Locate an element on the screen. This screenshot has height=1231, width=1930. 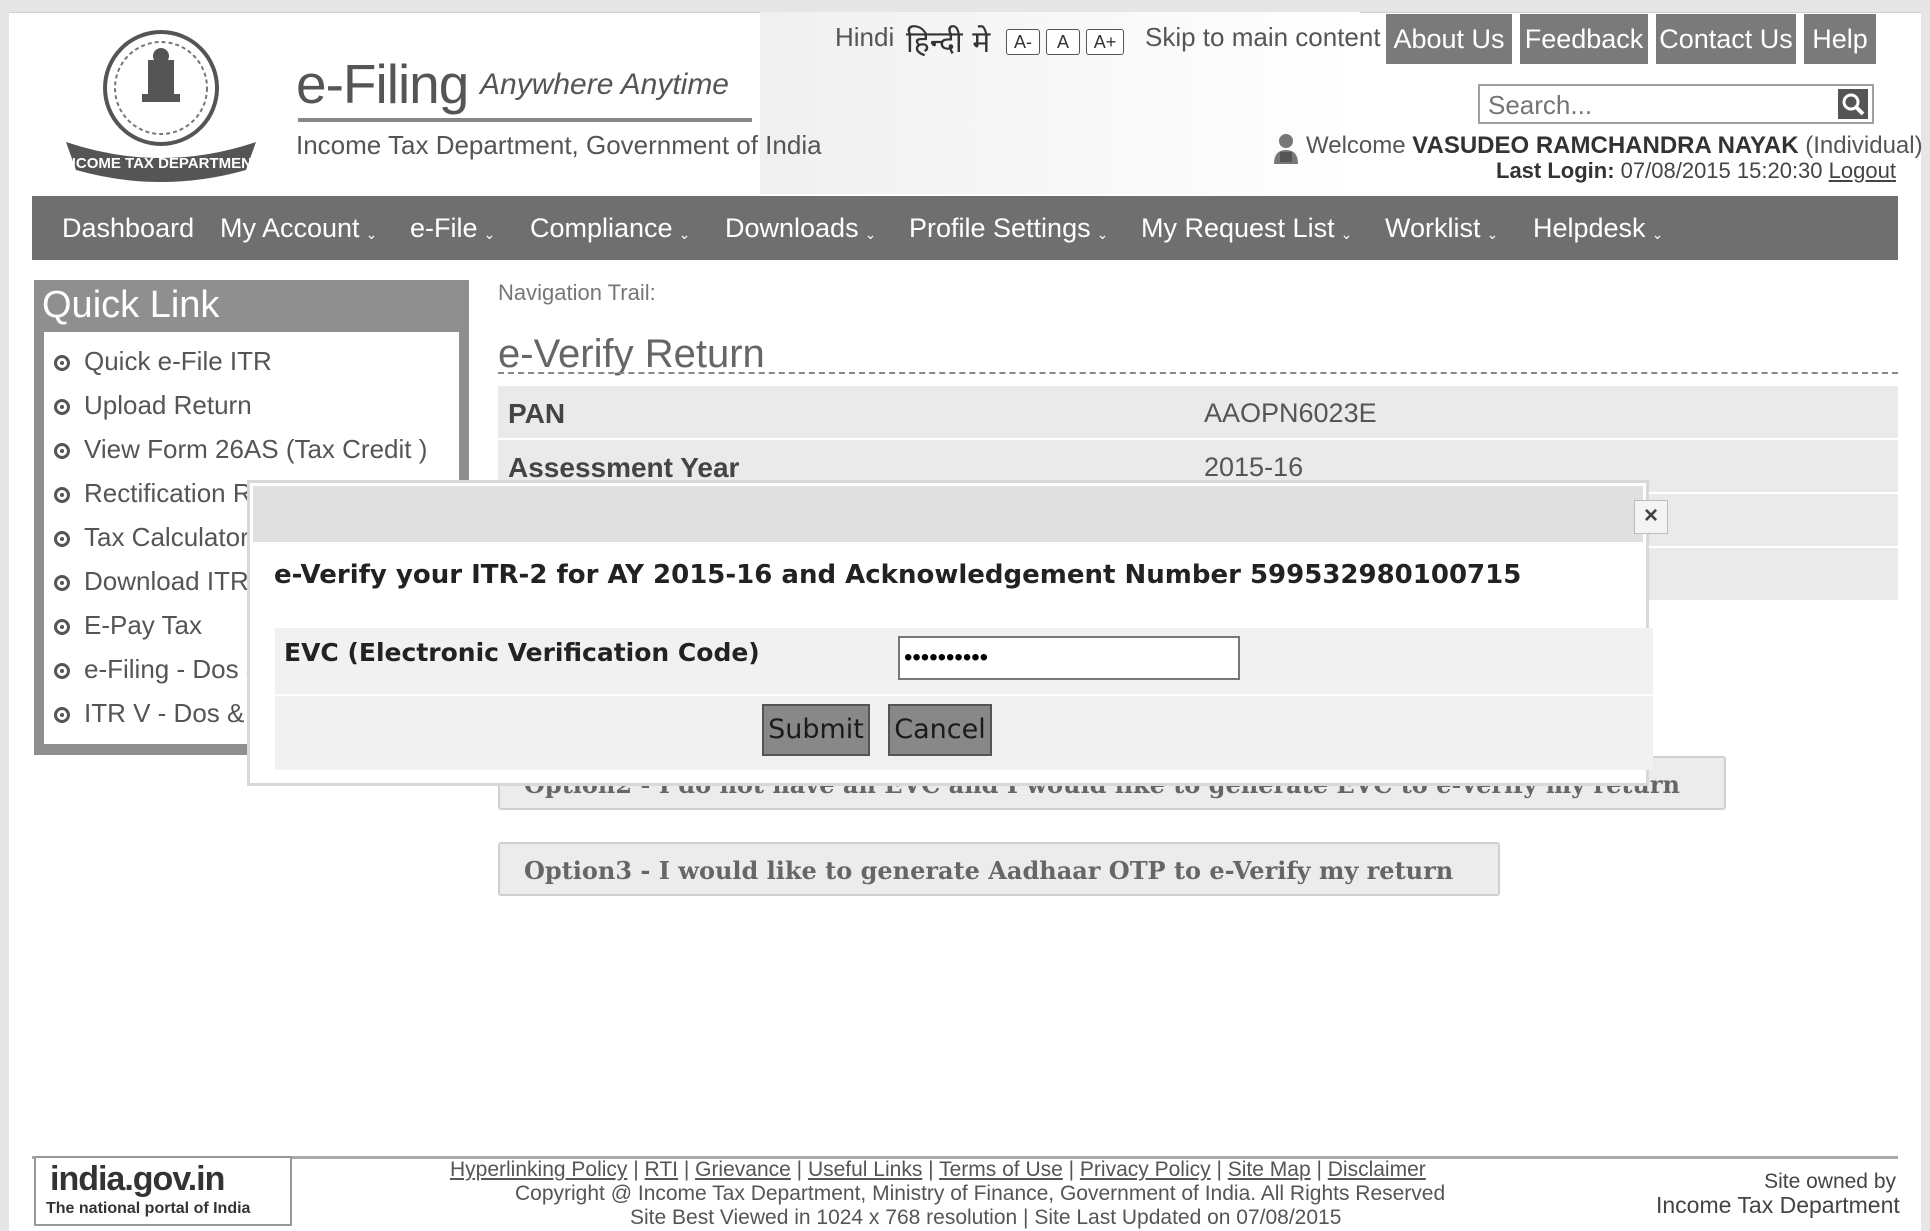
nav-helpdesk: Helpdesk ⌄ is located at coordinates (1598, 228).